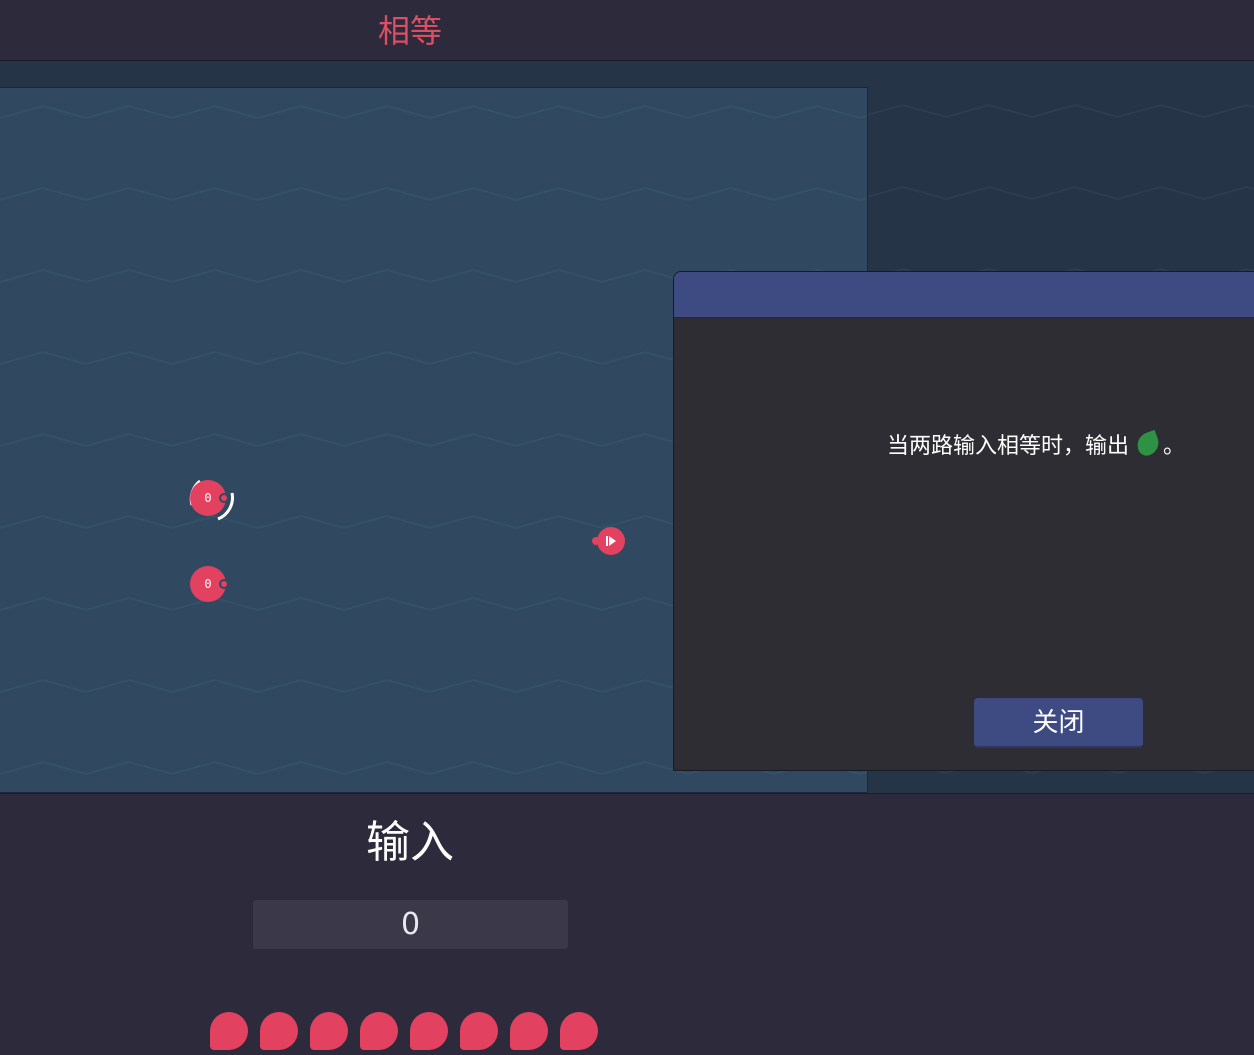 Image resolution: width=1254 pixels, height=1055 pixels. What do you see at coordinates (224, 498) in the screenshot?
I see `input-node-1-port` at bounding box center [224, 498].